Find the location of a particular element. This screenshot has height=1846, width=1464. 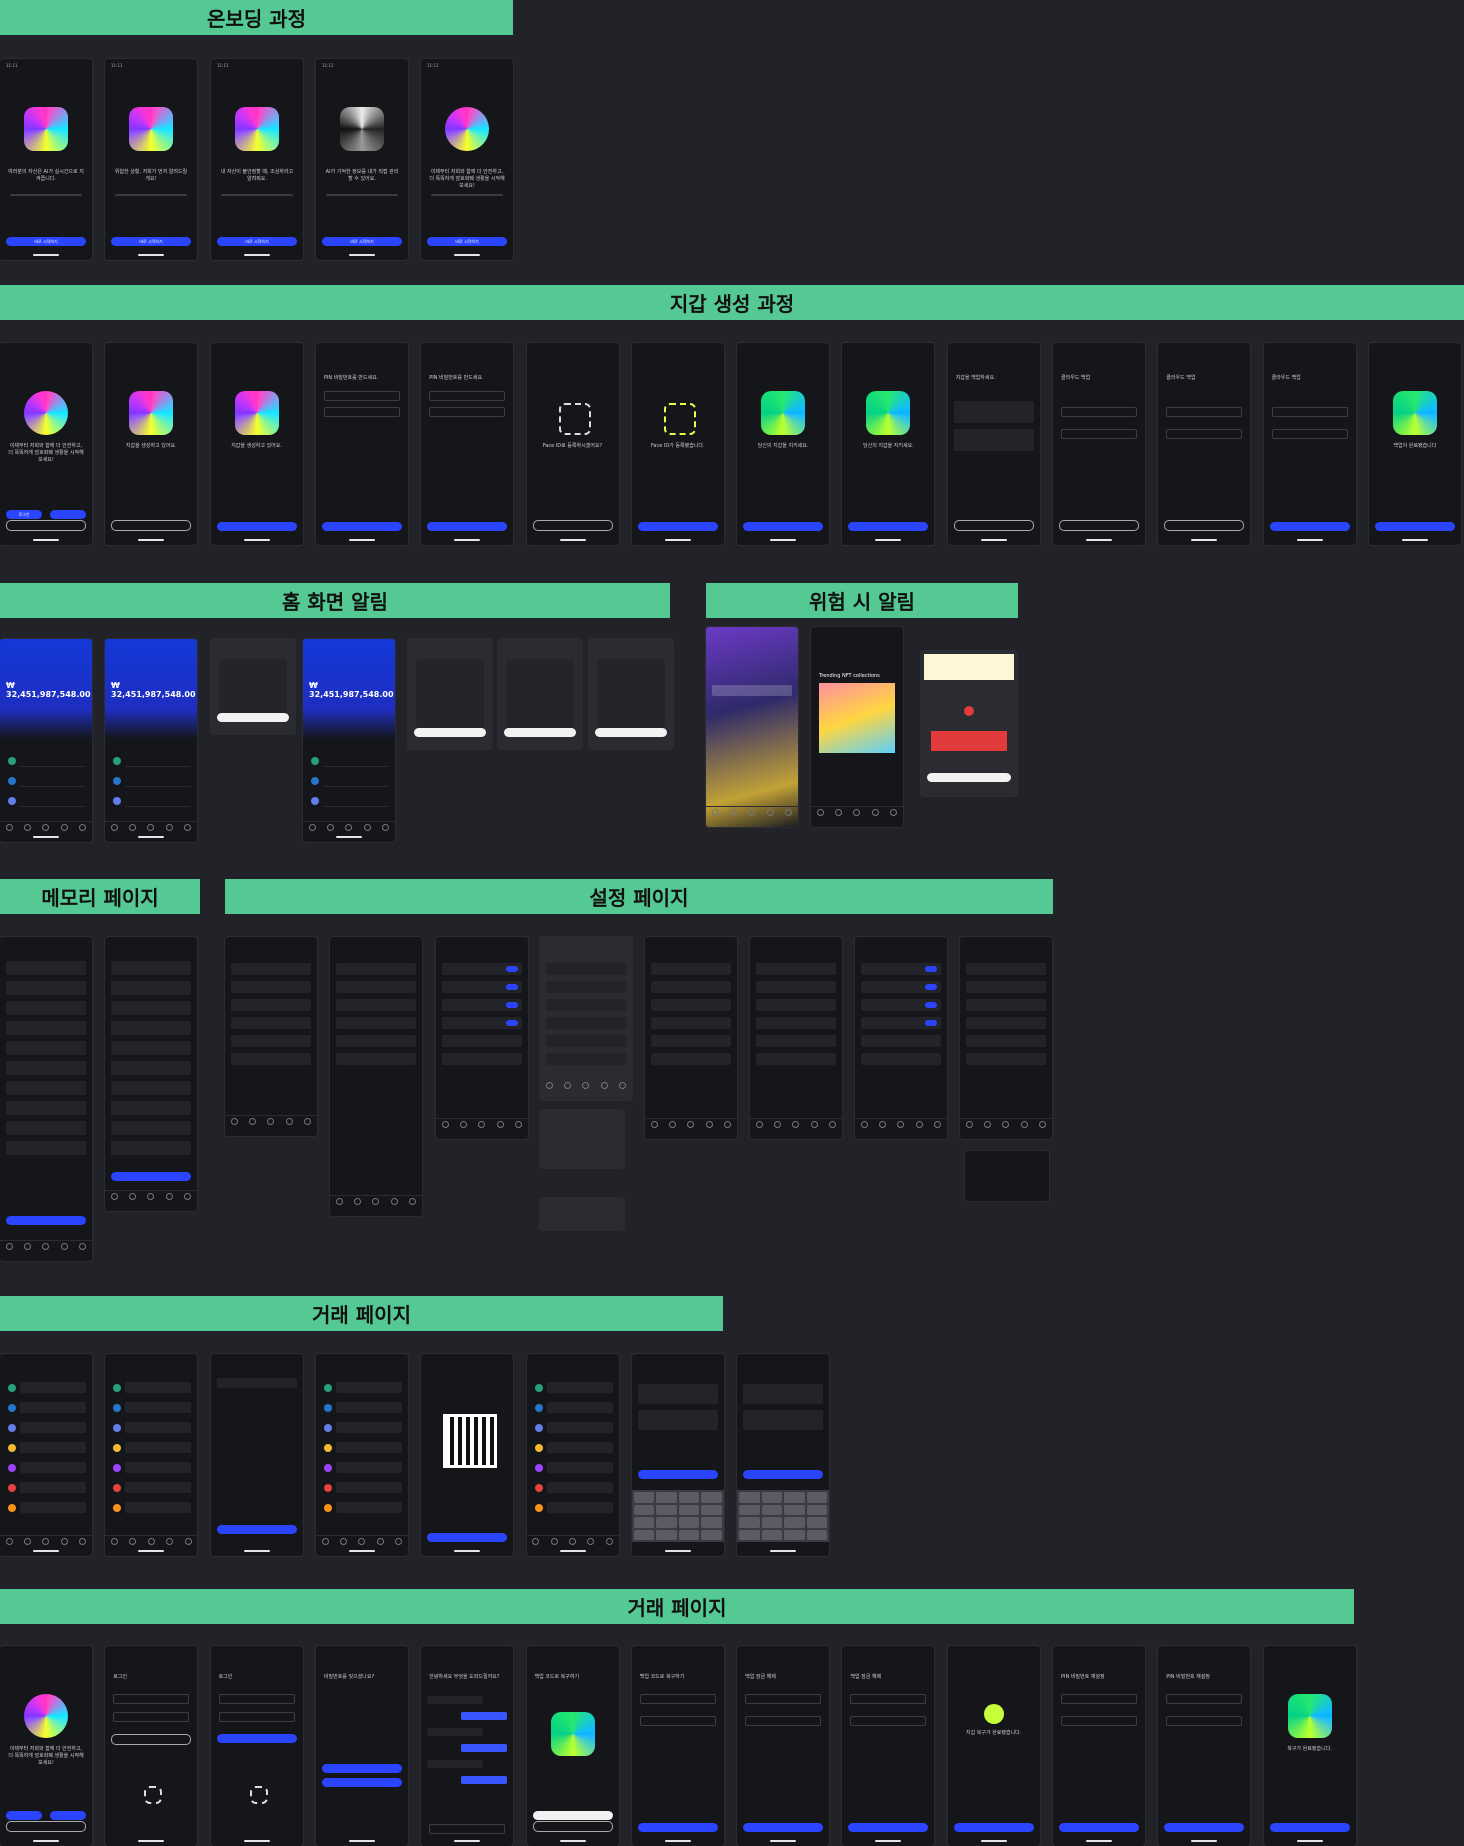

toggle-switch is located at coordinates (931, 1005).